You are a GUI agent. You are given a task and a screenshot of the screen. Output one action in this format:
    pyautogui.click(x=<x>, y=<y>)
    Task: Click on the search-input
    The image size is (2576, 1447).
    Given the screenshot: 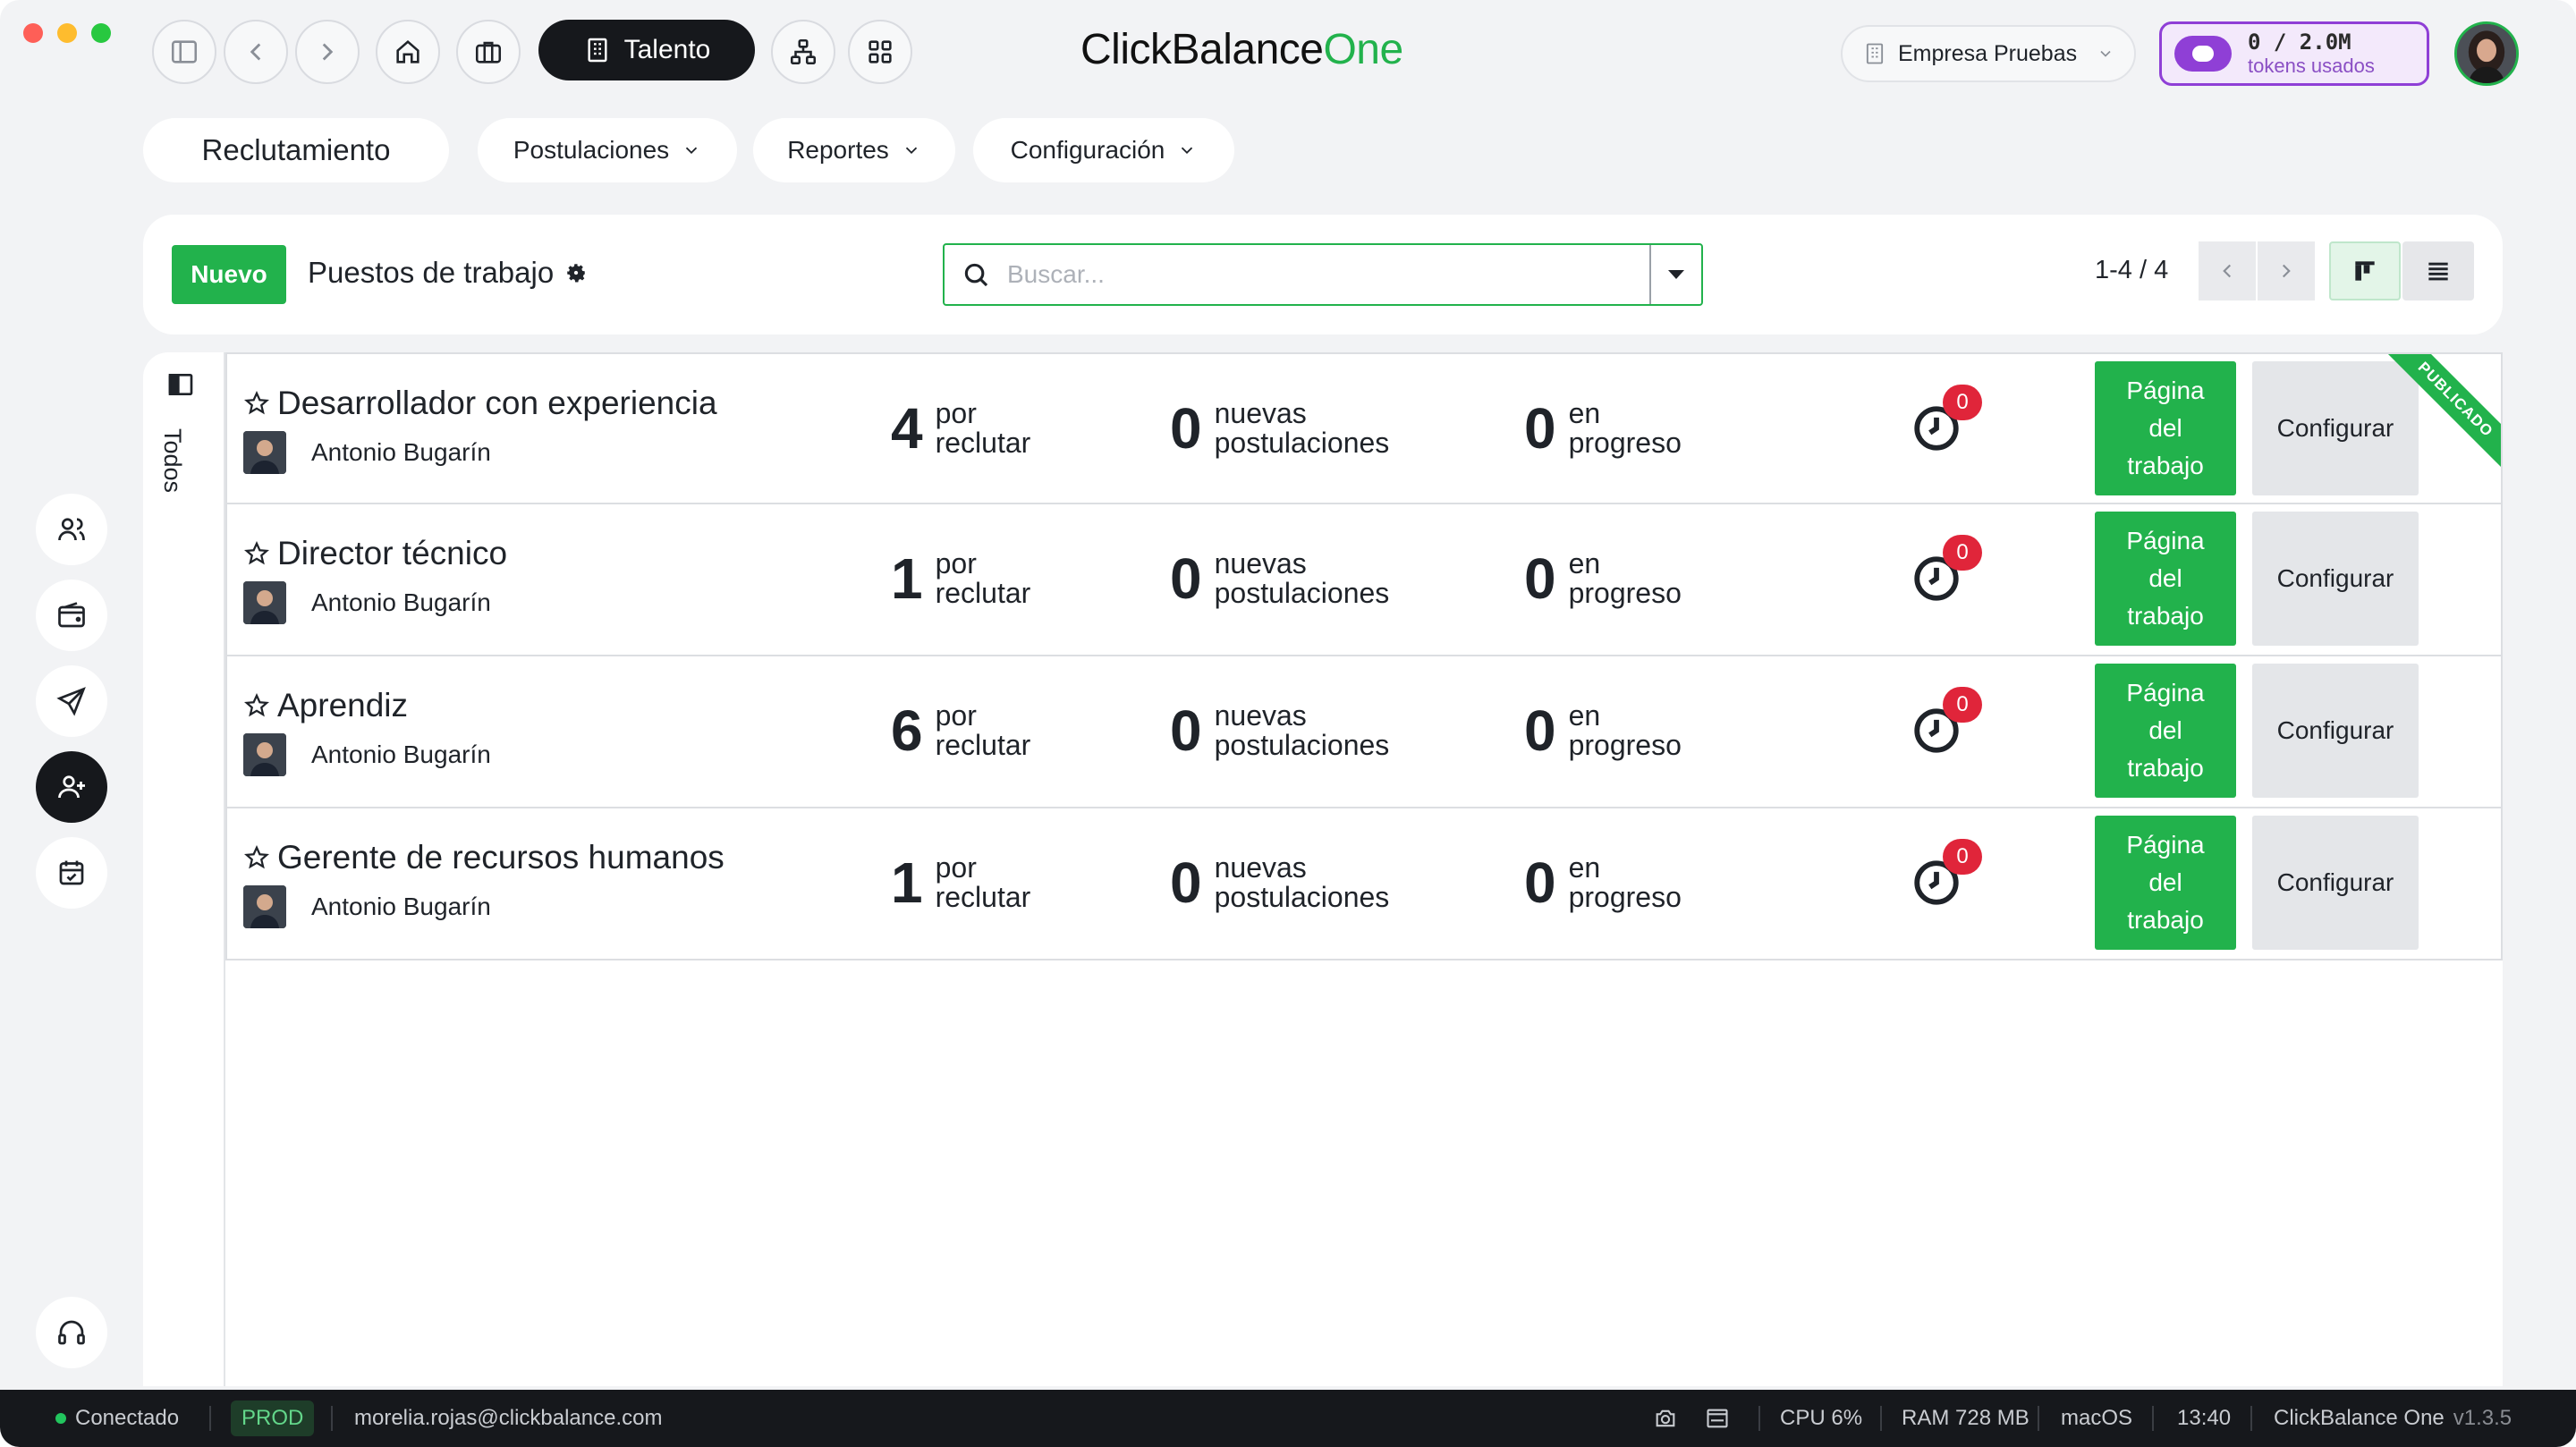 What is the action you would take?
    pyautogui.click(x=1328, y=274)
    